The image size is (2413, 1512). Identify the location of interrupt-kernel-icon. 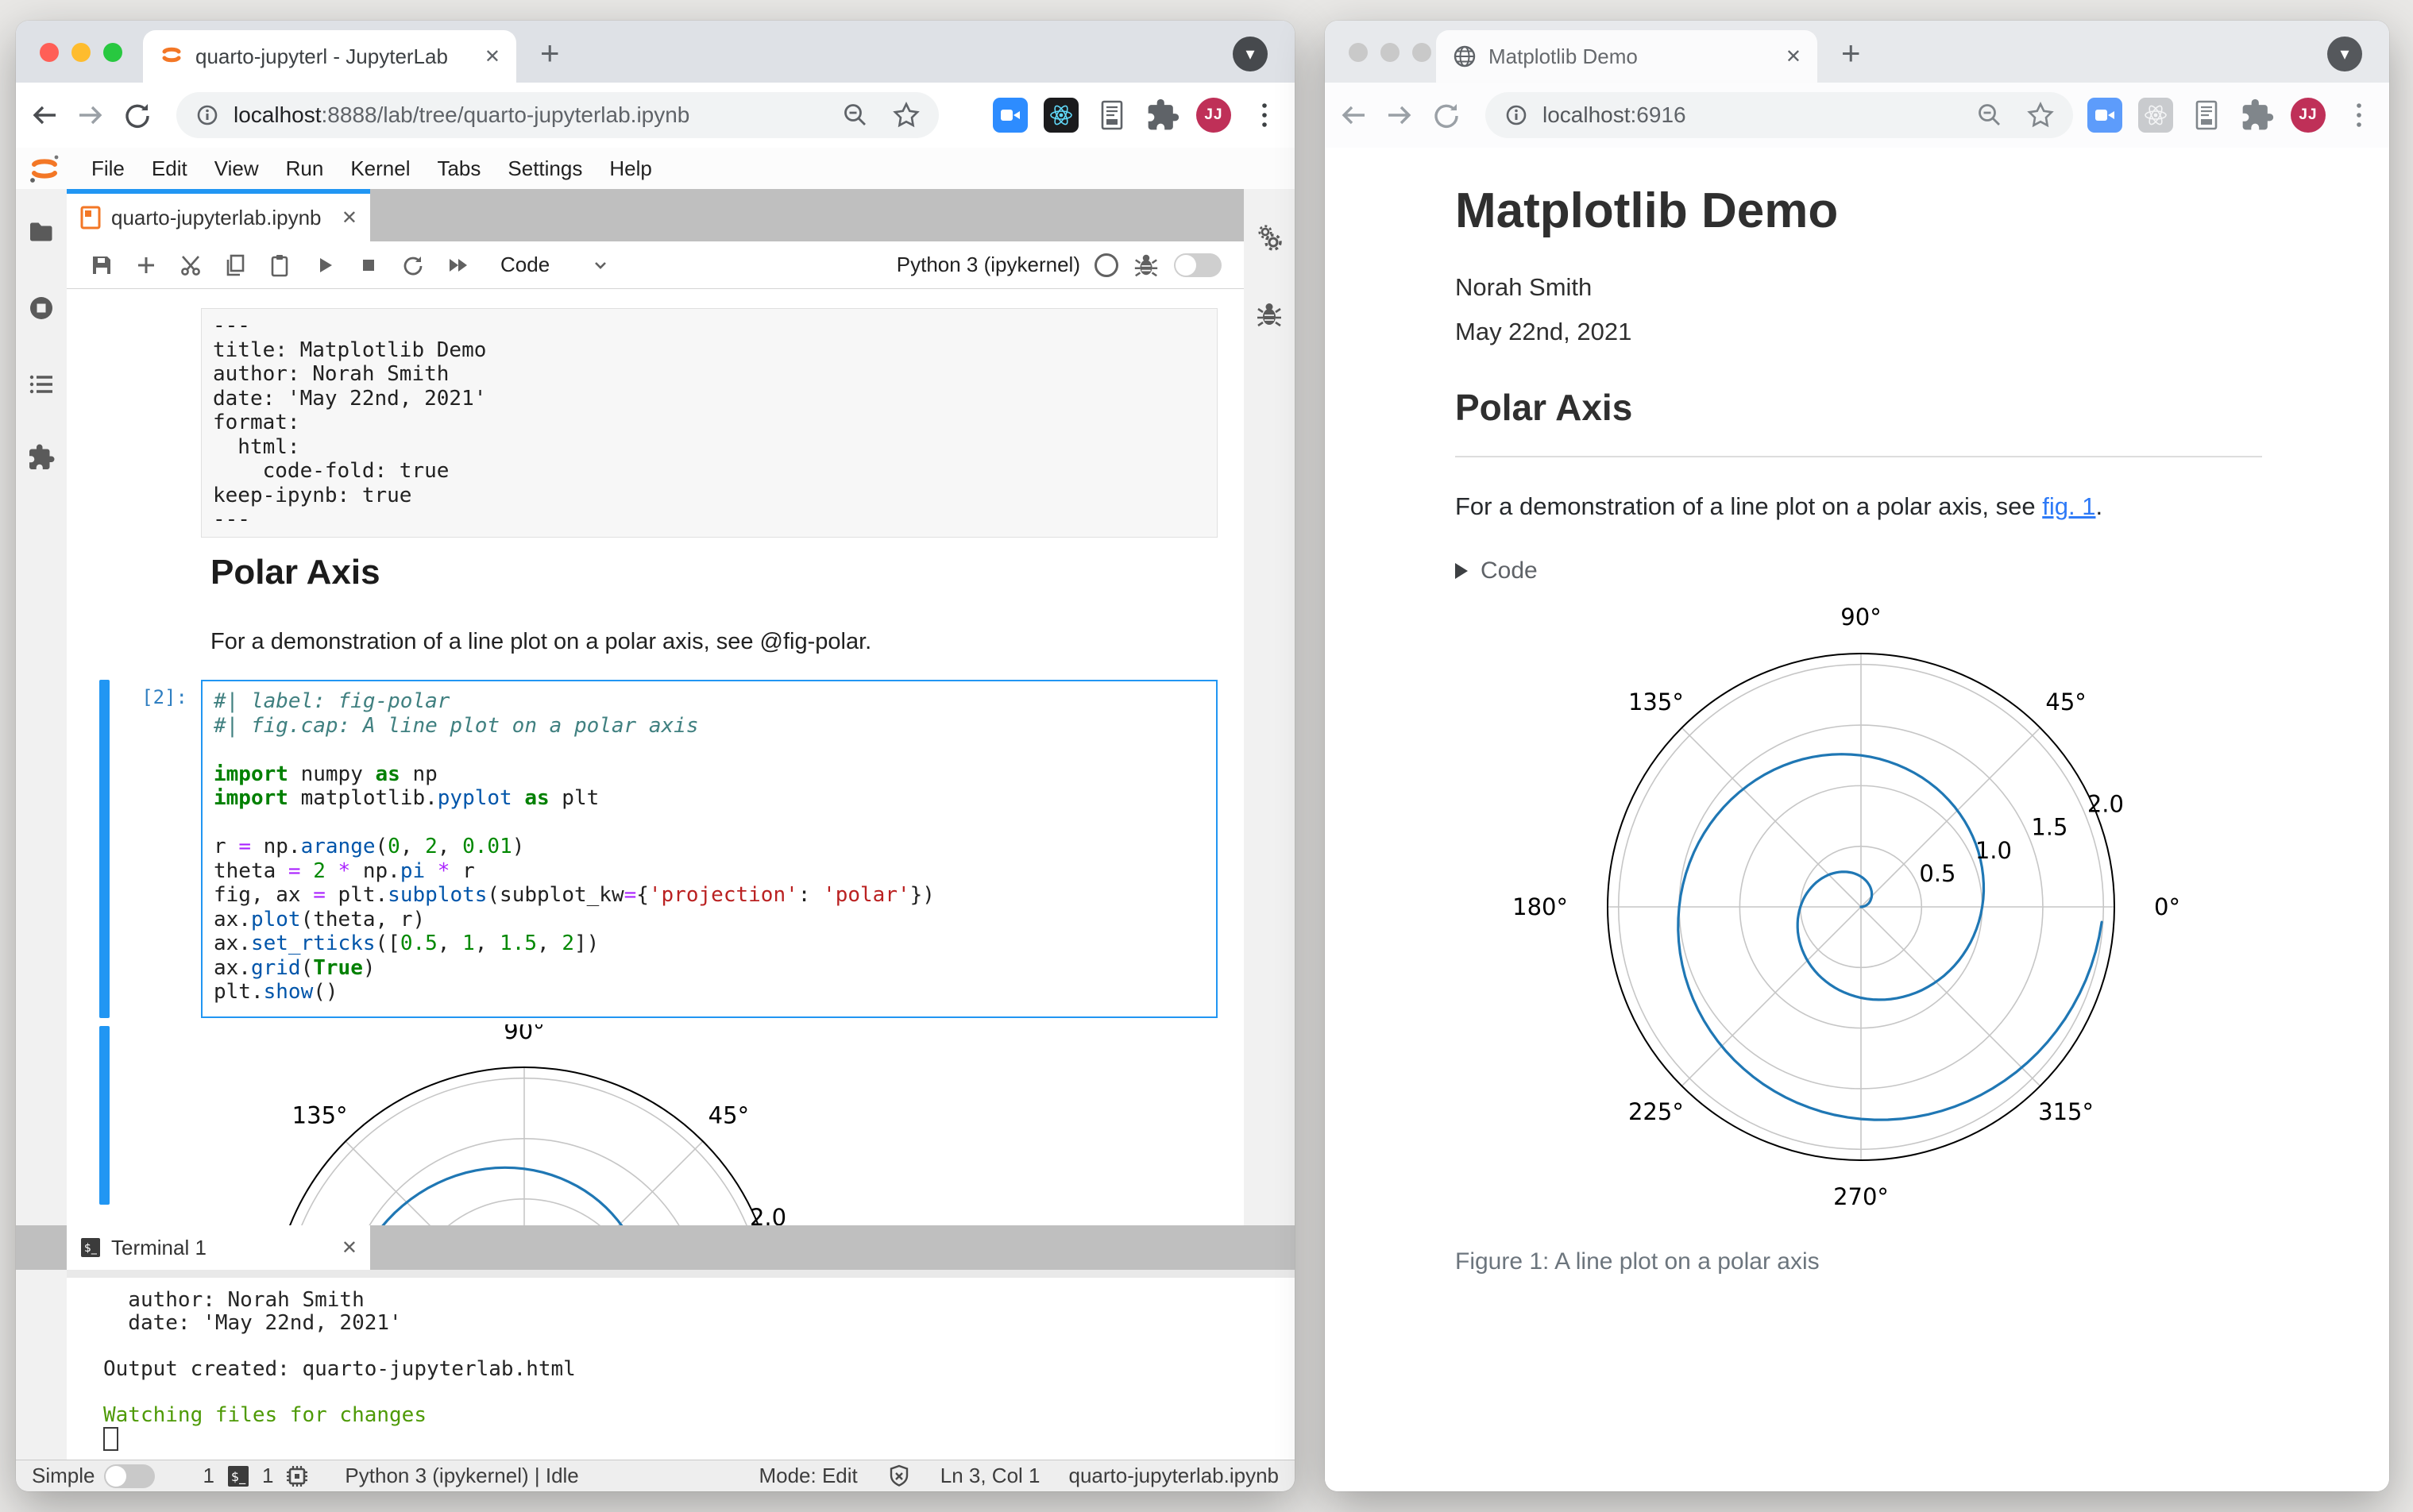
(368, 265).